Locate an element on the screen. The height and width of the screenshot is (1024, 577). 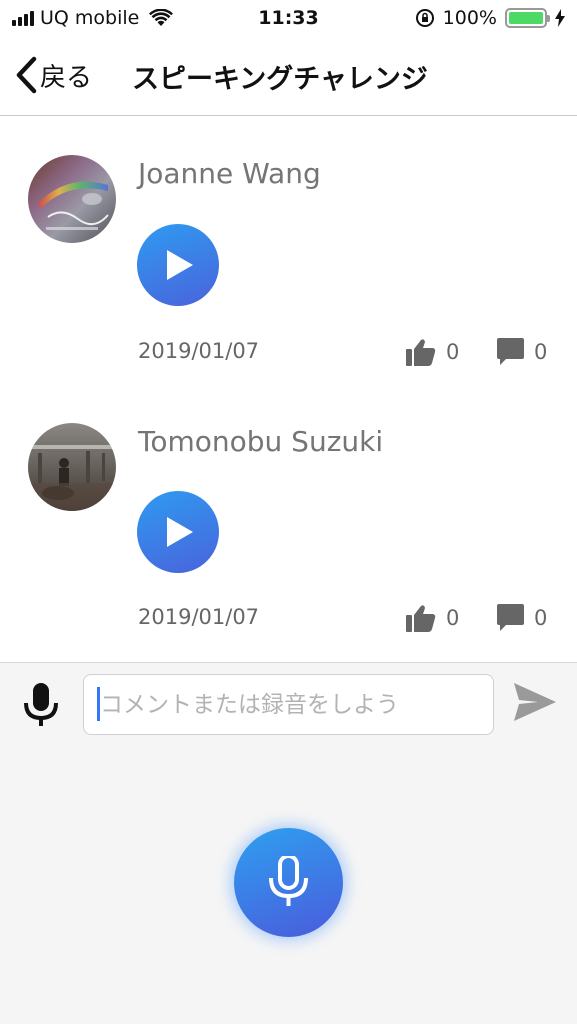
page-title: スピーキングチャレンジ is located at coordinates (280, 79).